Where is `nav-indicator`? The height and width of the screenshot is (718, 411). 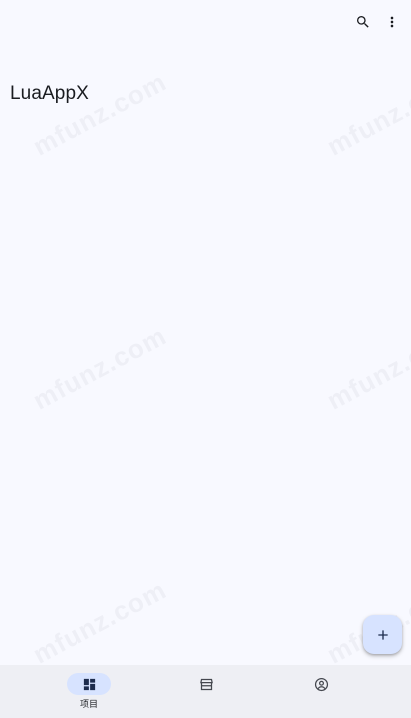
nav-indicator is located at coordinates (89, 684).